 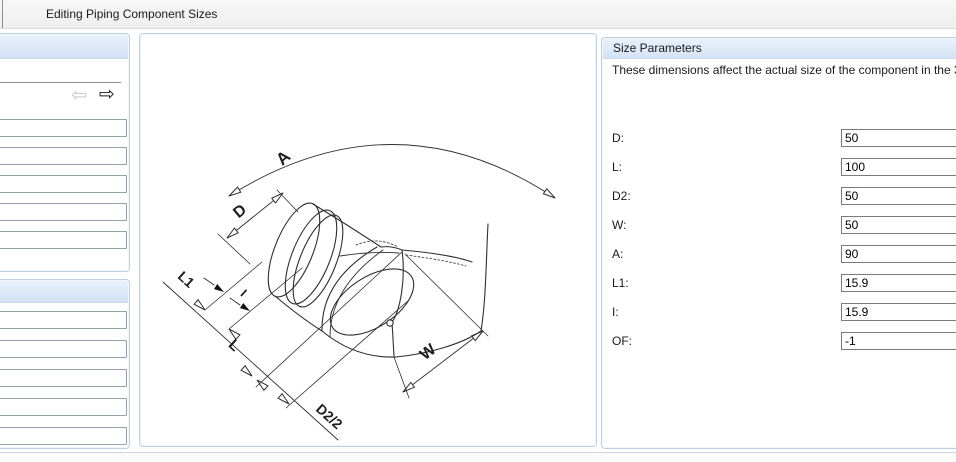 I want to click on size-parameters-title: Size Parameters, so click(x=657, y=48).